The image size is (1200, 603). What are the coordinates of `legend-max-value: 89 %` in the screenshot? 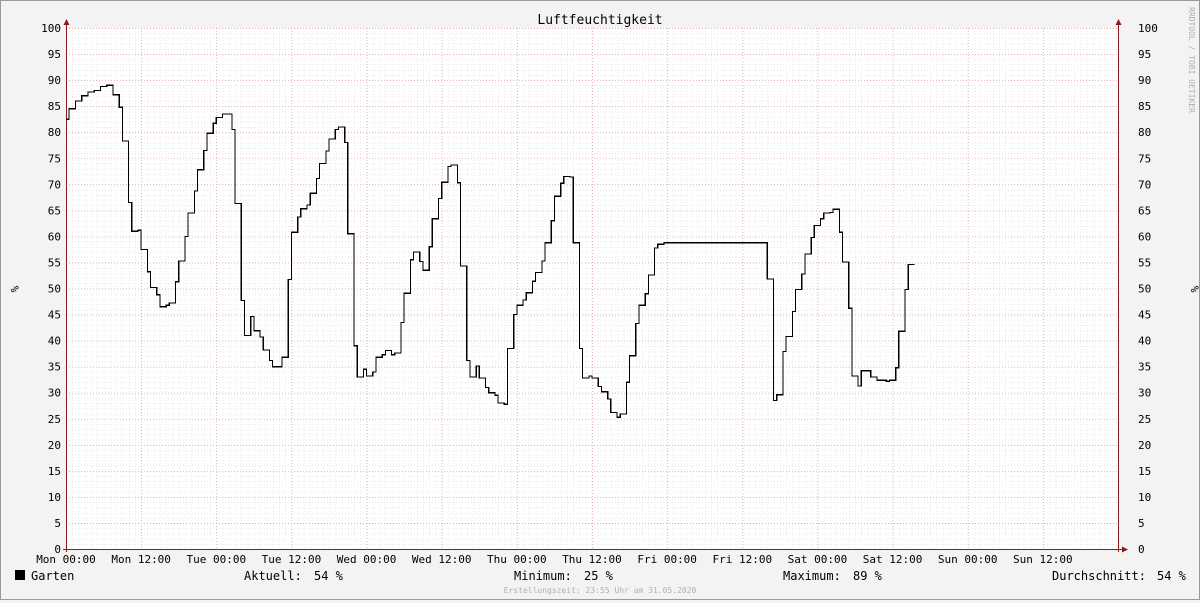 It's located at (868, 576).